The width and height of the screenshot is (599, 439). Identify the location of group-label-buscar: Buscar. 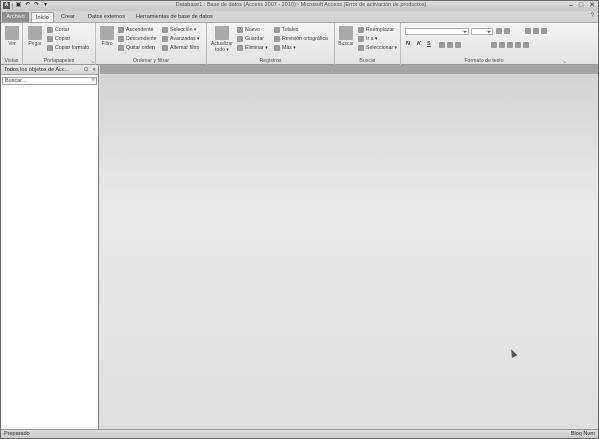
(367, 61).